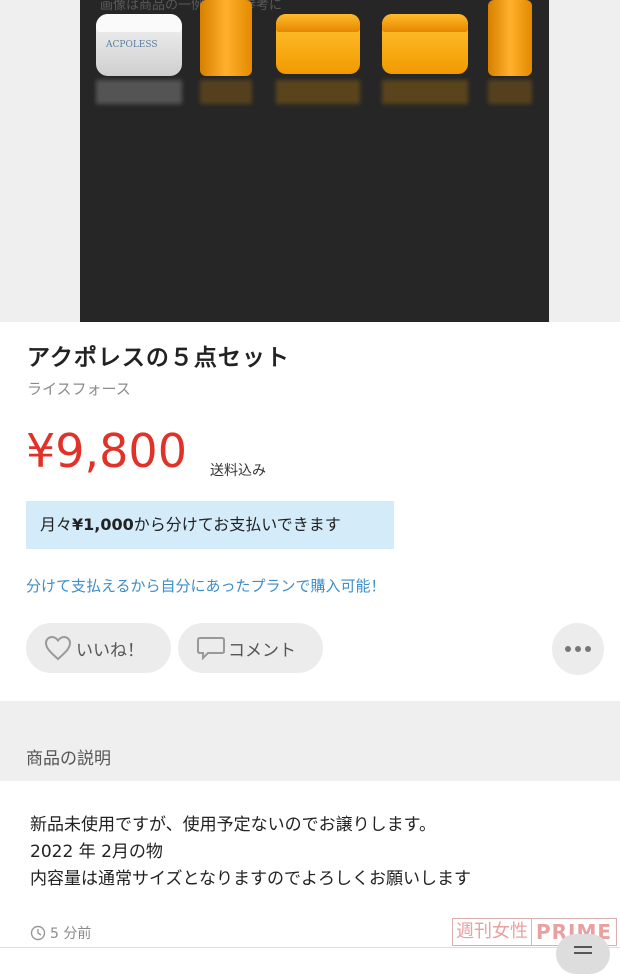  I want to click on more-horizontal-icon, so click(578, 649).